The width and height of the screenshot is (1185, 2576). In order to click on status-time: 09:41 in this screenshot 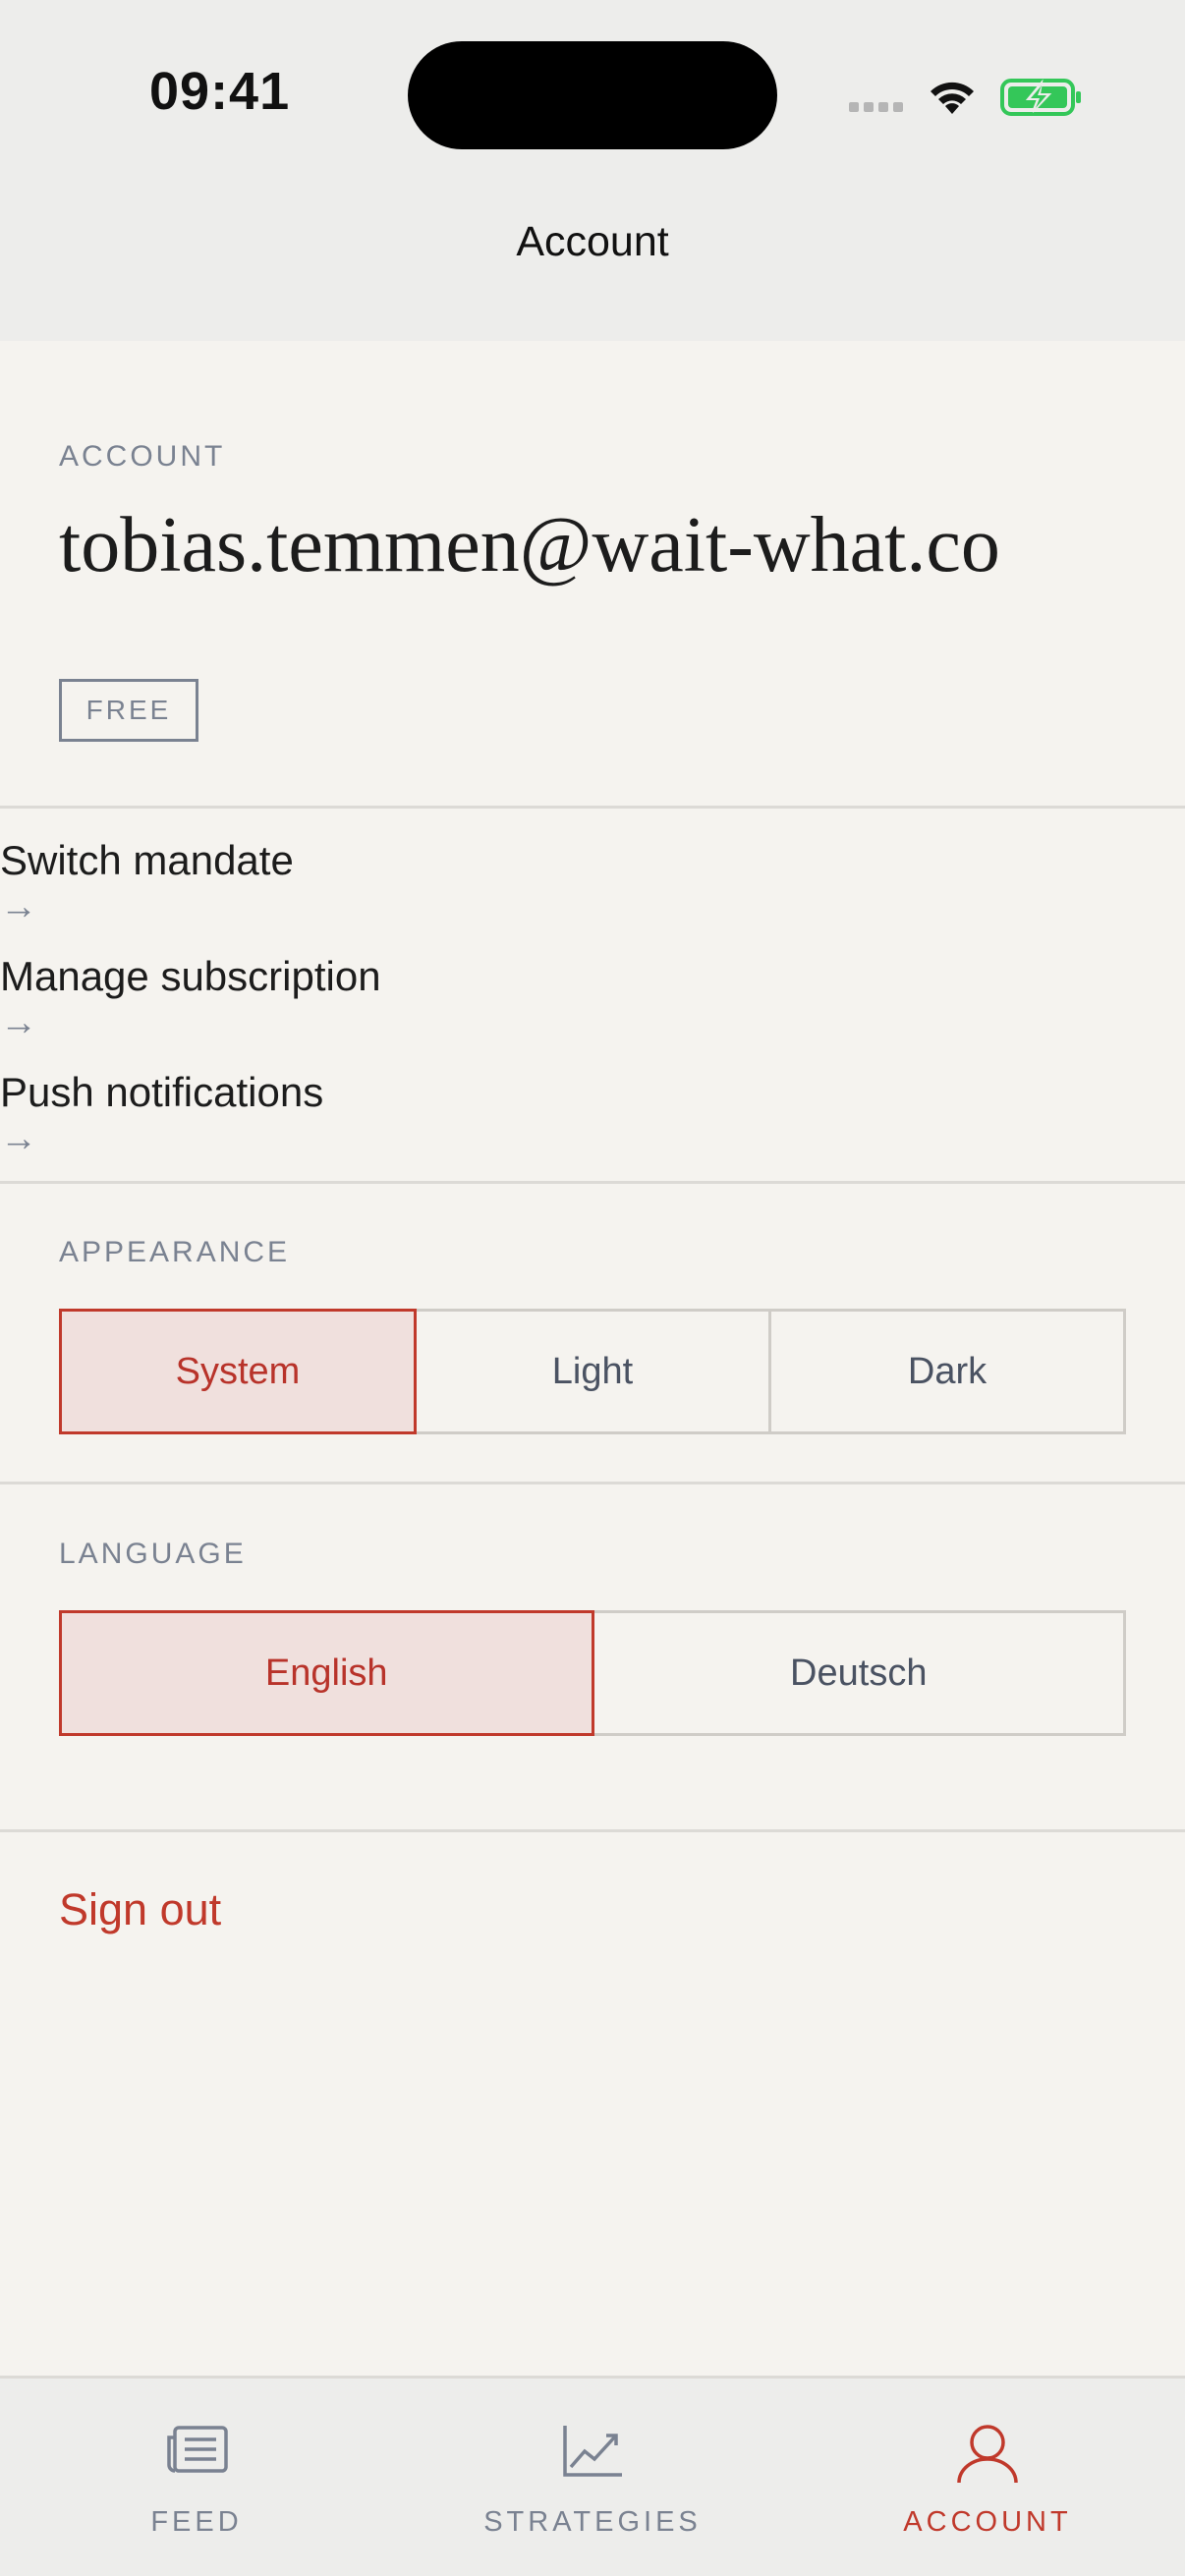, I will do `click(220, 91)`.